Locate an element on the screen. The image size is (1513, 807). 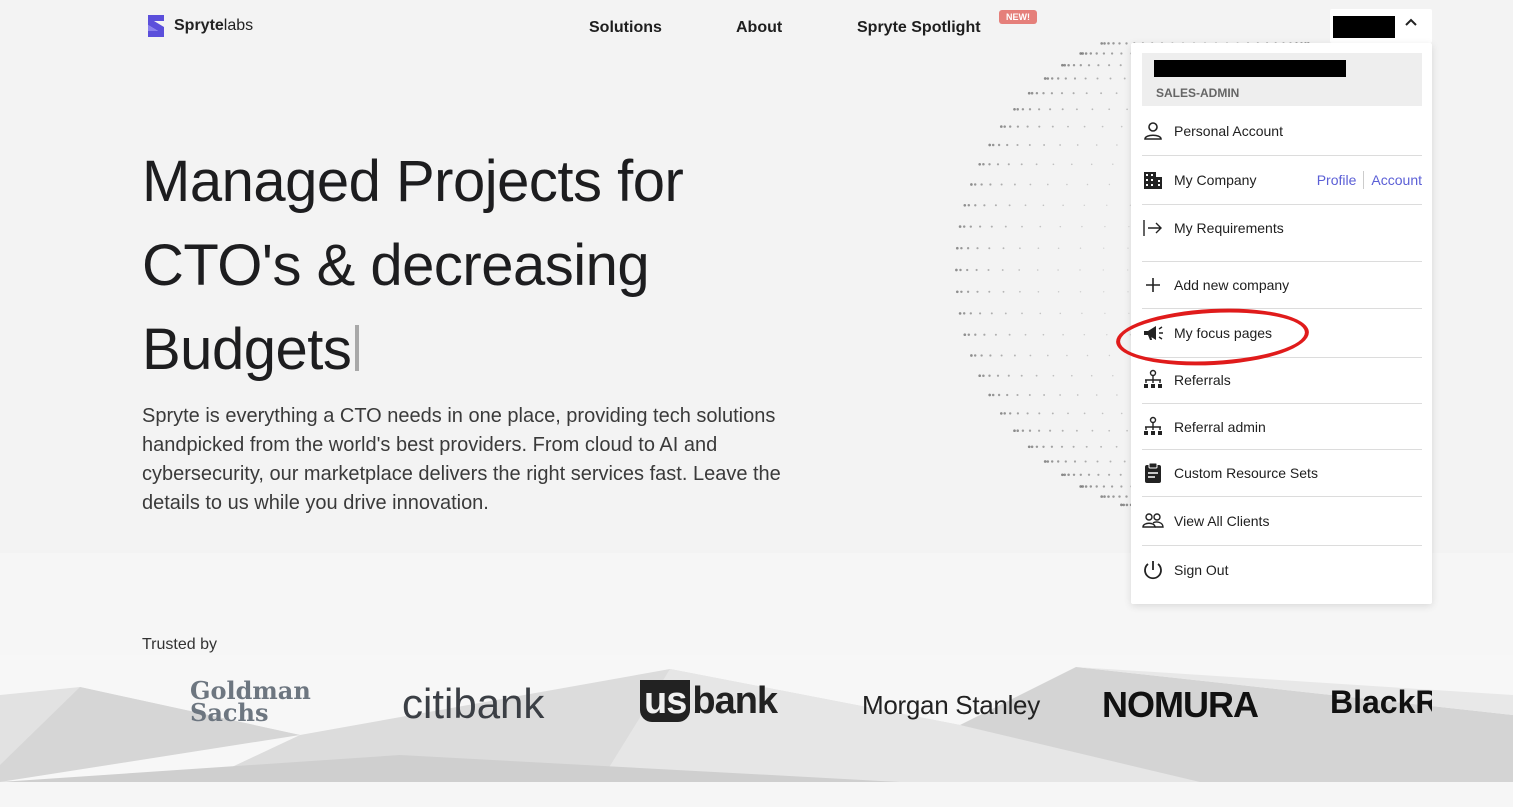
menu-item-label: My Company is located at coordinates (1215, 180).